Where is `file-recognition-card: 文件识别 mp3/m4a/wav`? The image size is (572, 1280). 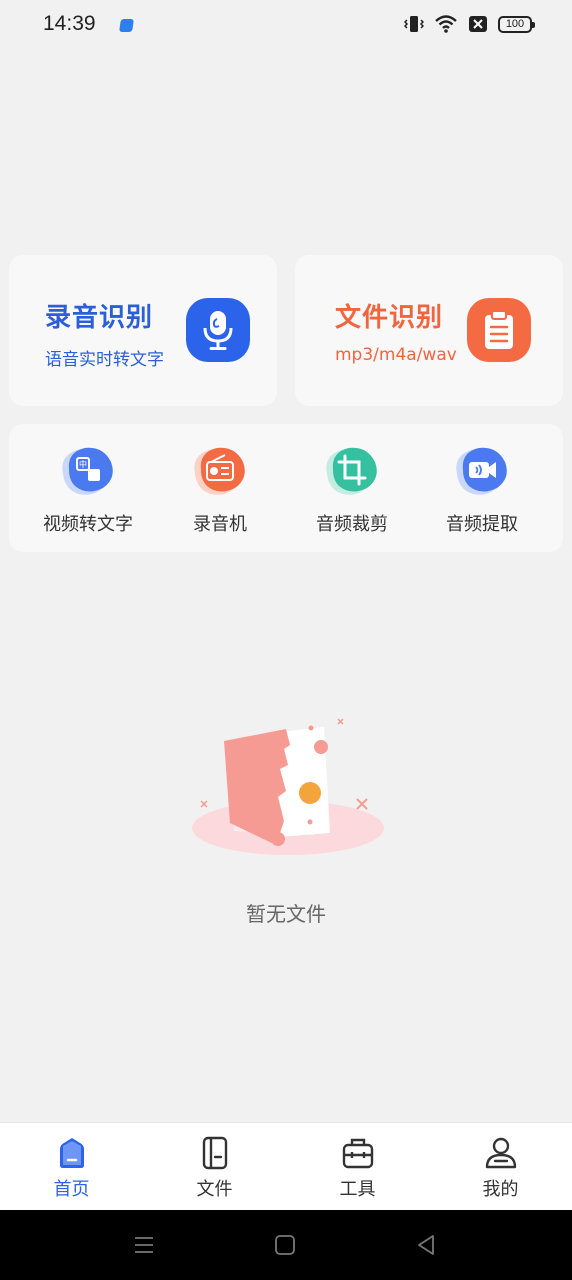
file-recognition-card: 文件识别 mp3/m4a/wav is located at coordinates (429, 330).